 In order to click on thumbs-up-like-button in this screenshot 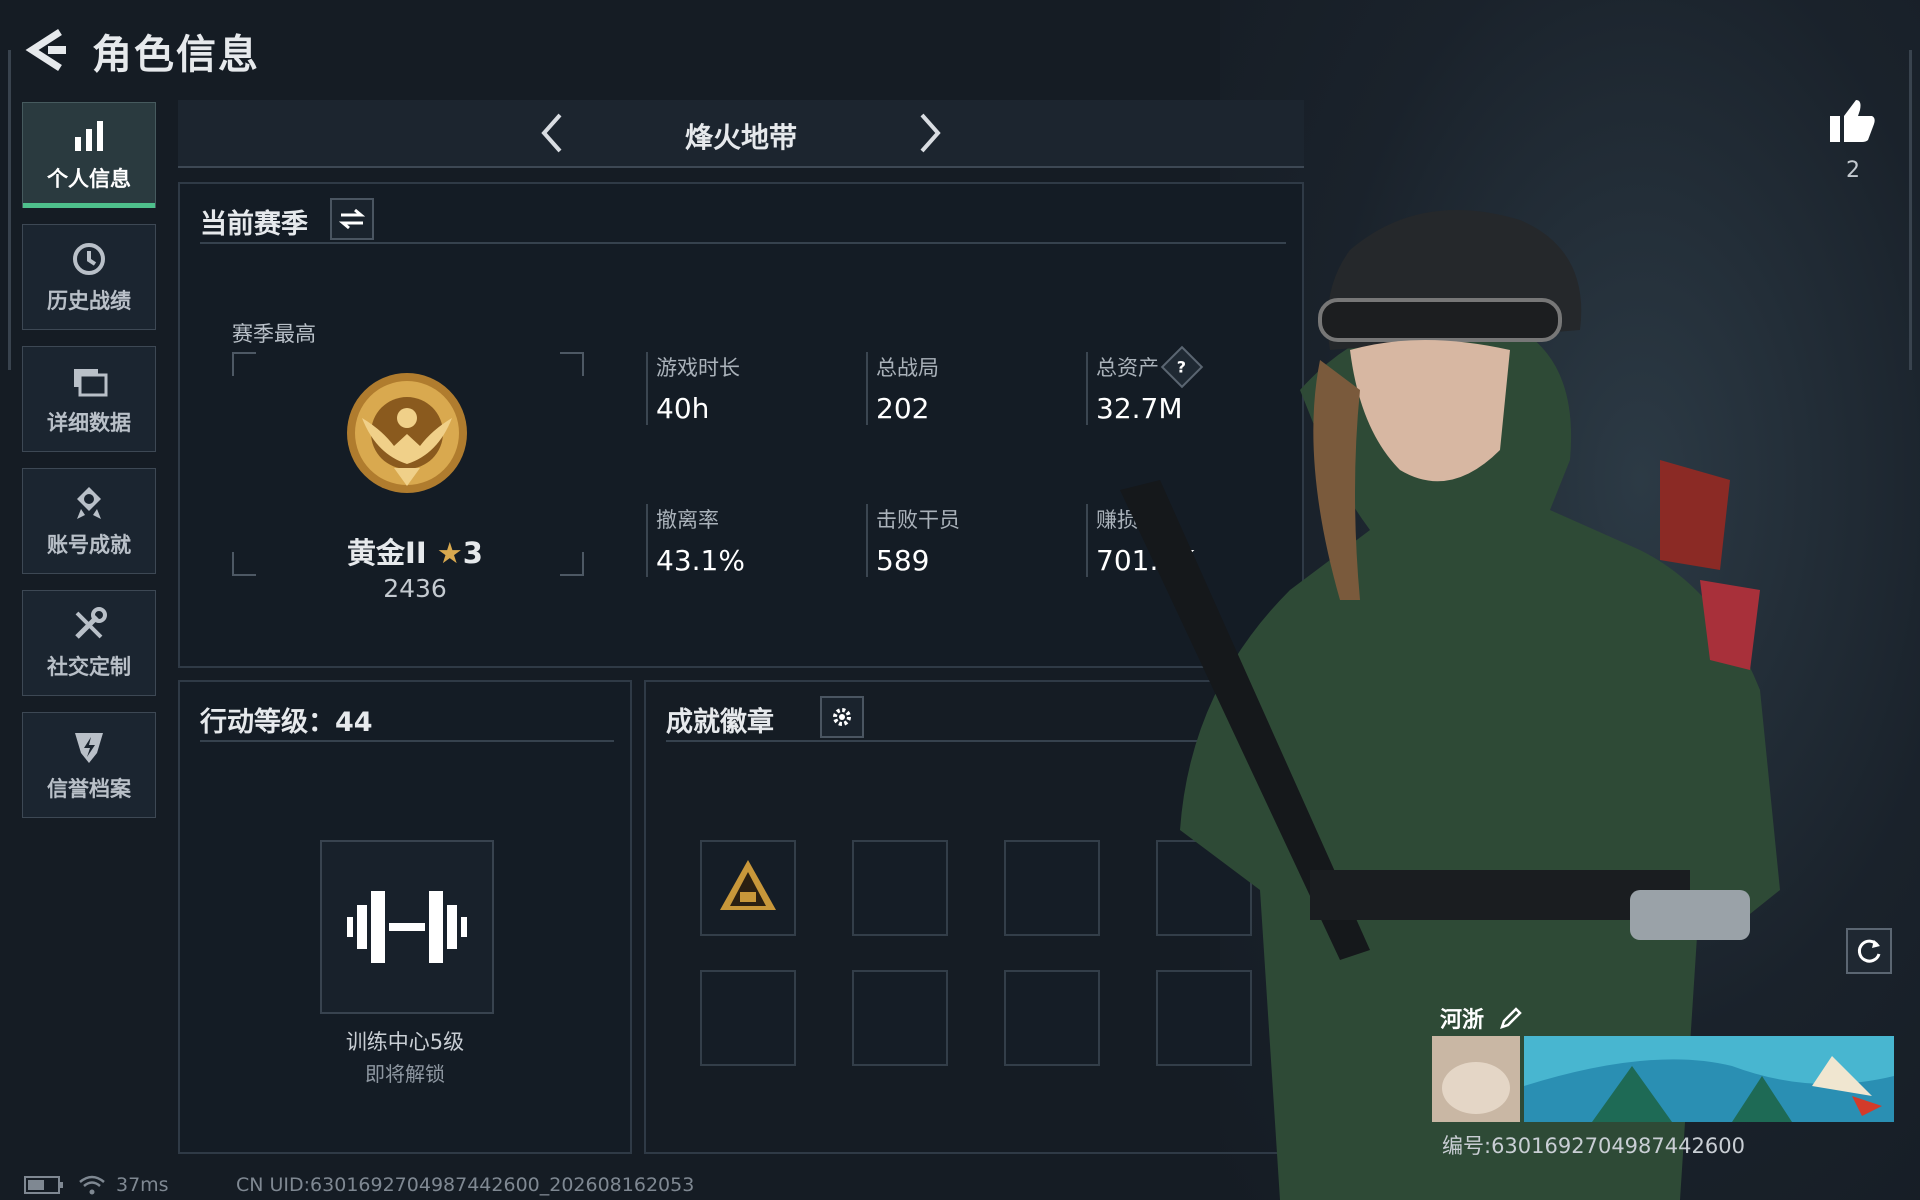, I will do `click(1853, 121)`.